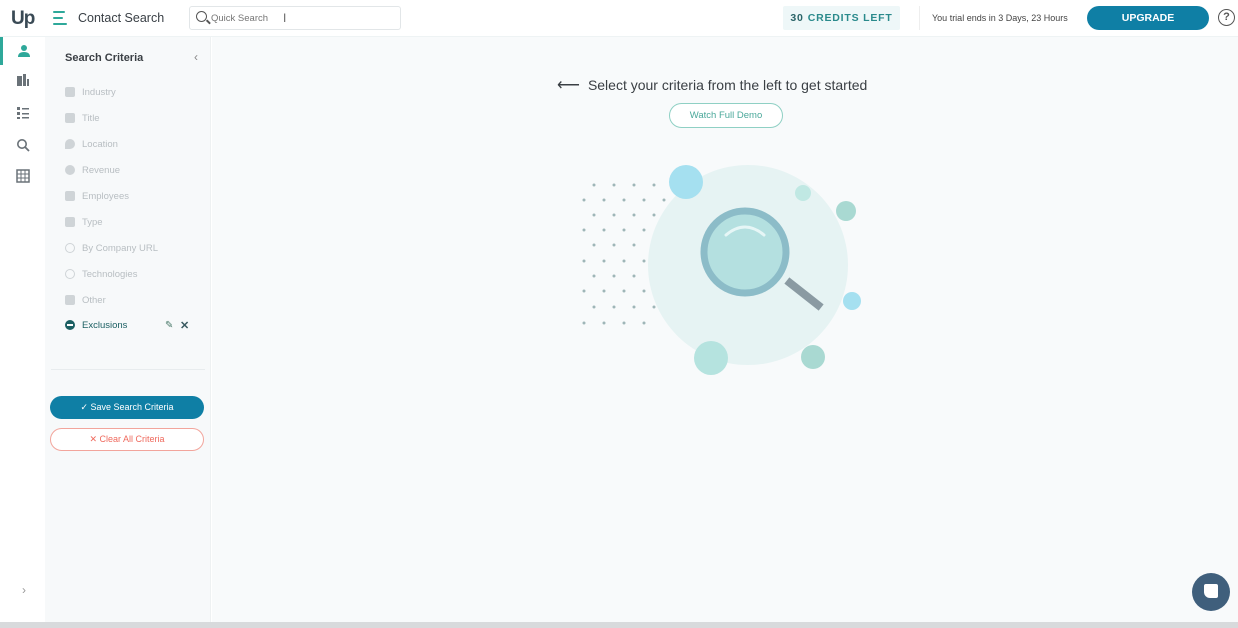 This screenshot has width=1238, height=628. Describe the element at coordinates (91, 118) in the screenshot. I see `criteria-label: Title` at that location.